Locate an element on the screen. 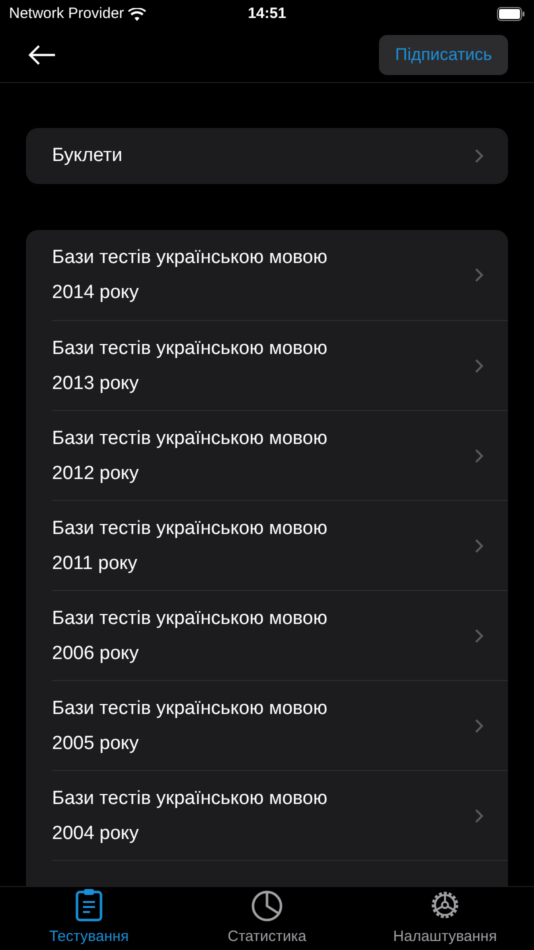 Image resolution: width=534 pixels, height=950 pixels. test-base-row: Бази тестів українською мовою 2012 року is located at coordinates (280, 455).